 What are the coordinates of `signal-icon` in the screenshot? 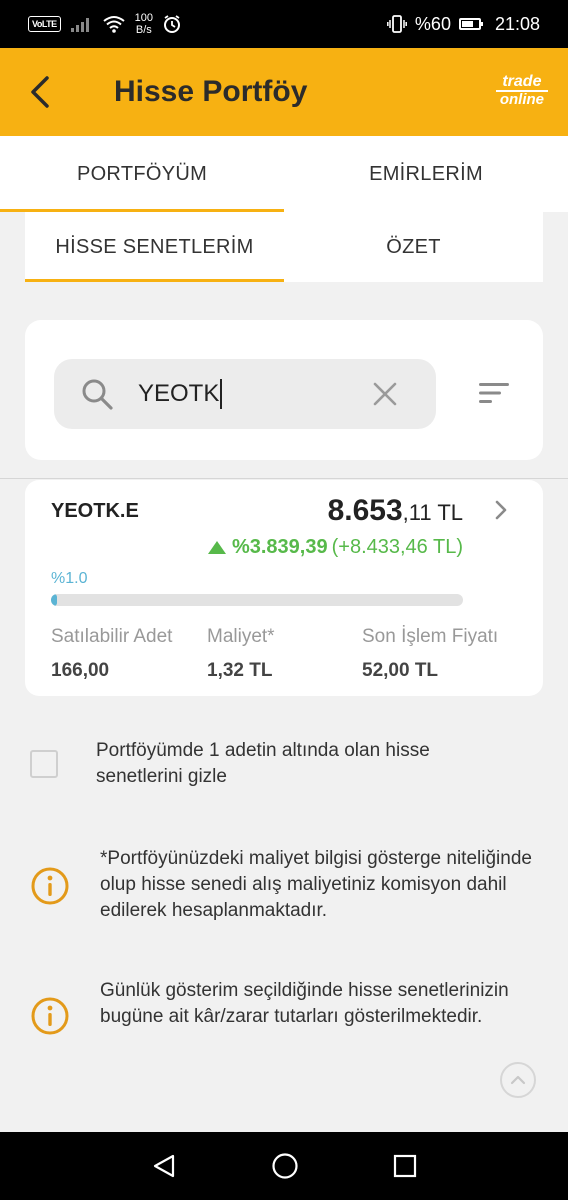 It's located at (79, 25).